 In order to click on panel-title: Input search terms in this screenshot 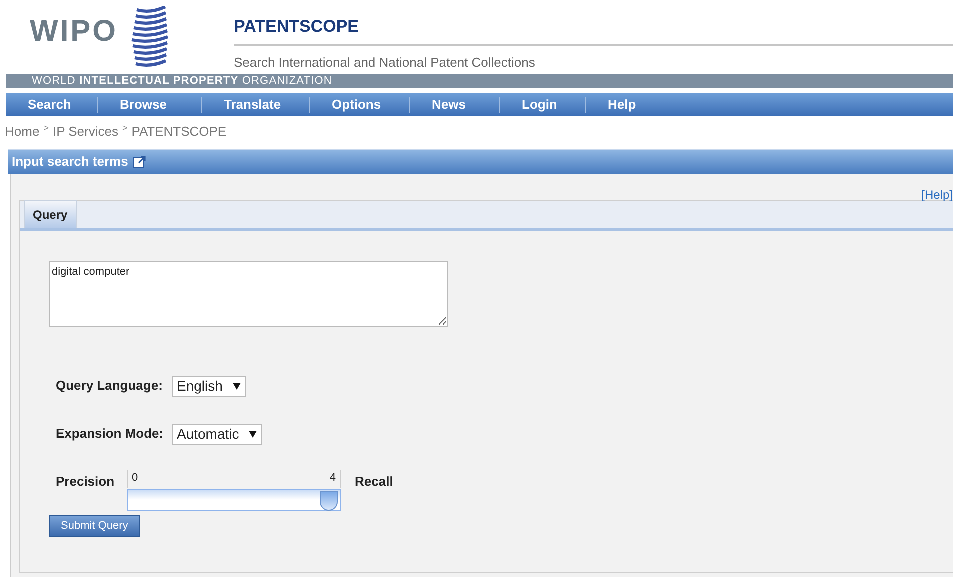, I will do `click(70, 162)`.